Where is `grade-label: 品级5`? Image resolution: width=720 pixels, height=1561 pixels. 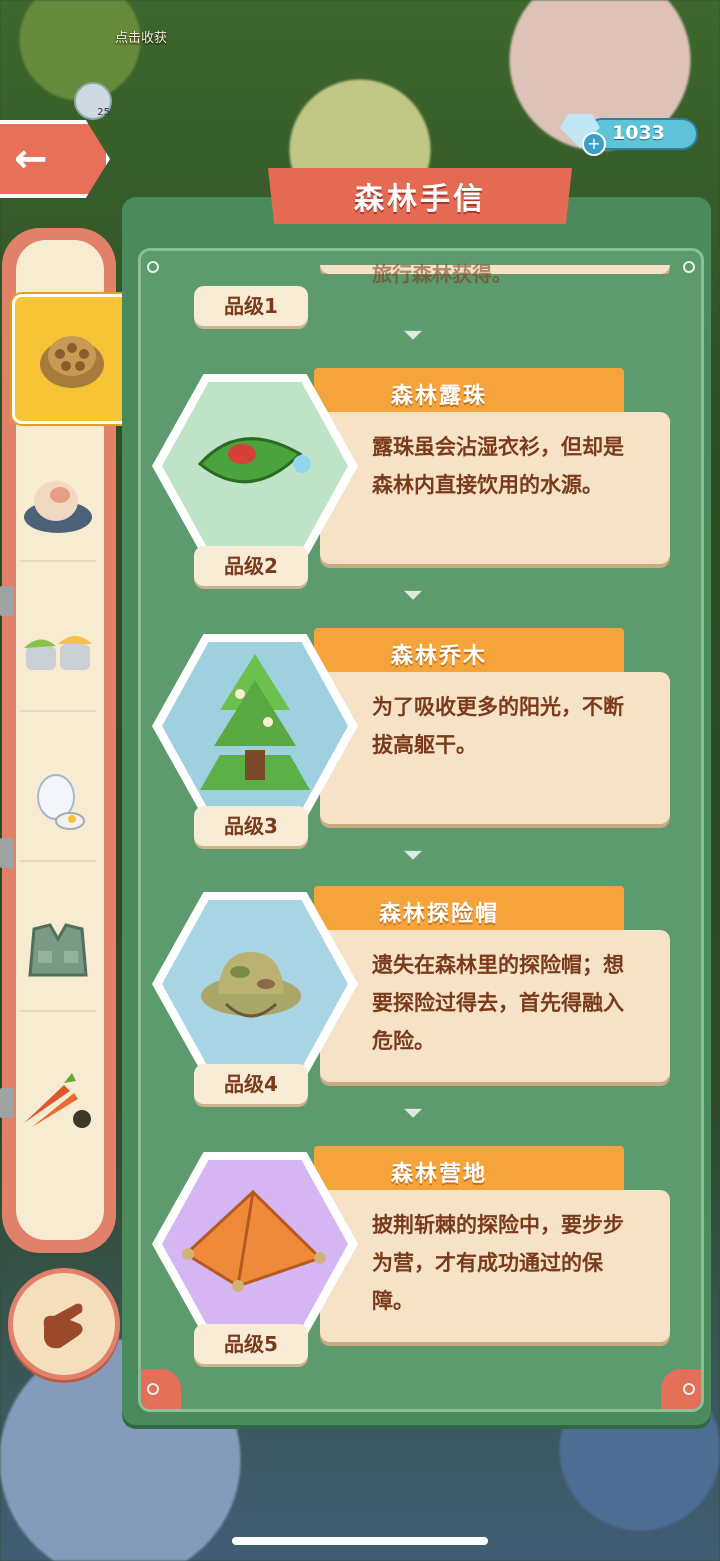
grade-label: 品级5 is located at coordinates (251, 1344).